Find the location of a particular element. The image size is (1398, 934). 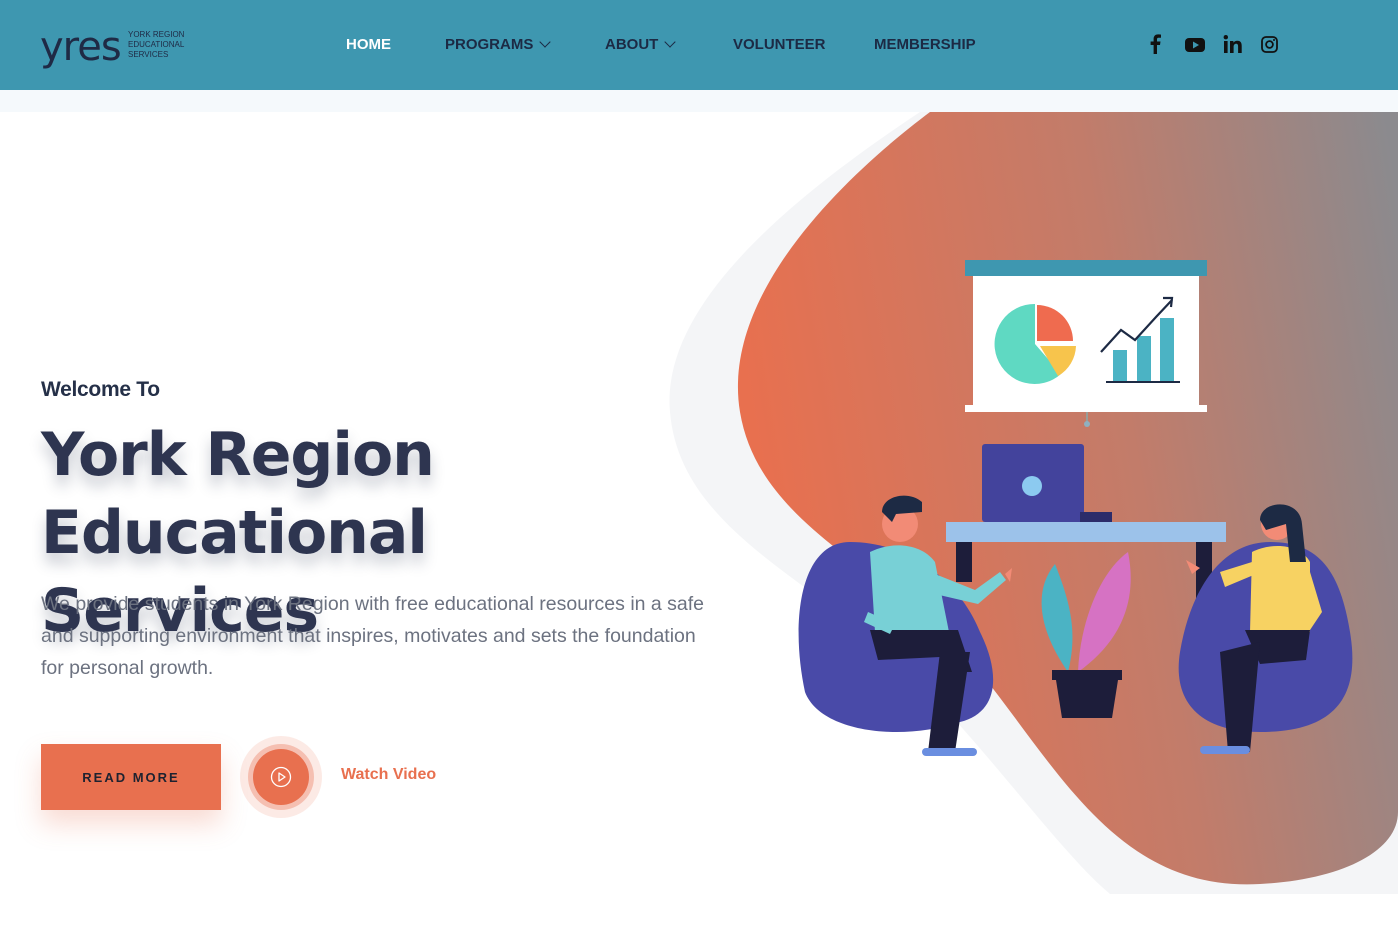

nav-volunteer: VOLUNTEER is located at coordinates (779, 45).